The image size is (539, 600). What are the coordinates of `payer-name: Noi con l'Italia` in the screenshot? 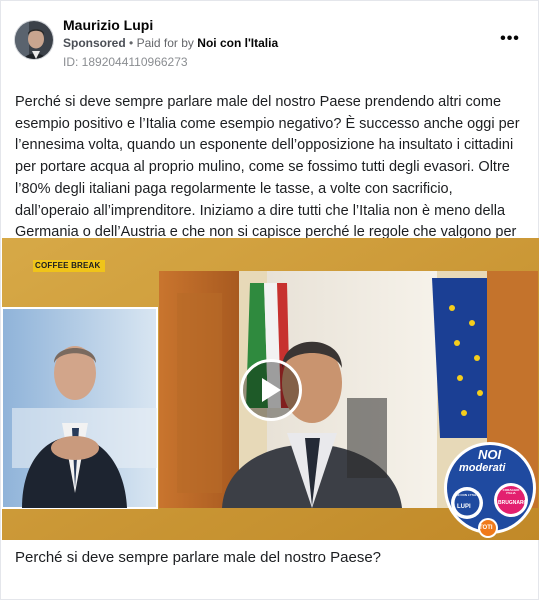 It's located at (237, 43).